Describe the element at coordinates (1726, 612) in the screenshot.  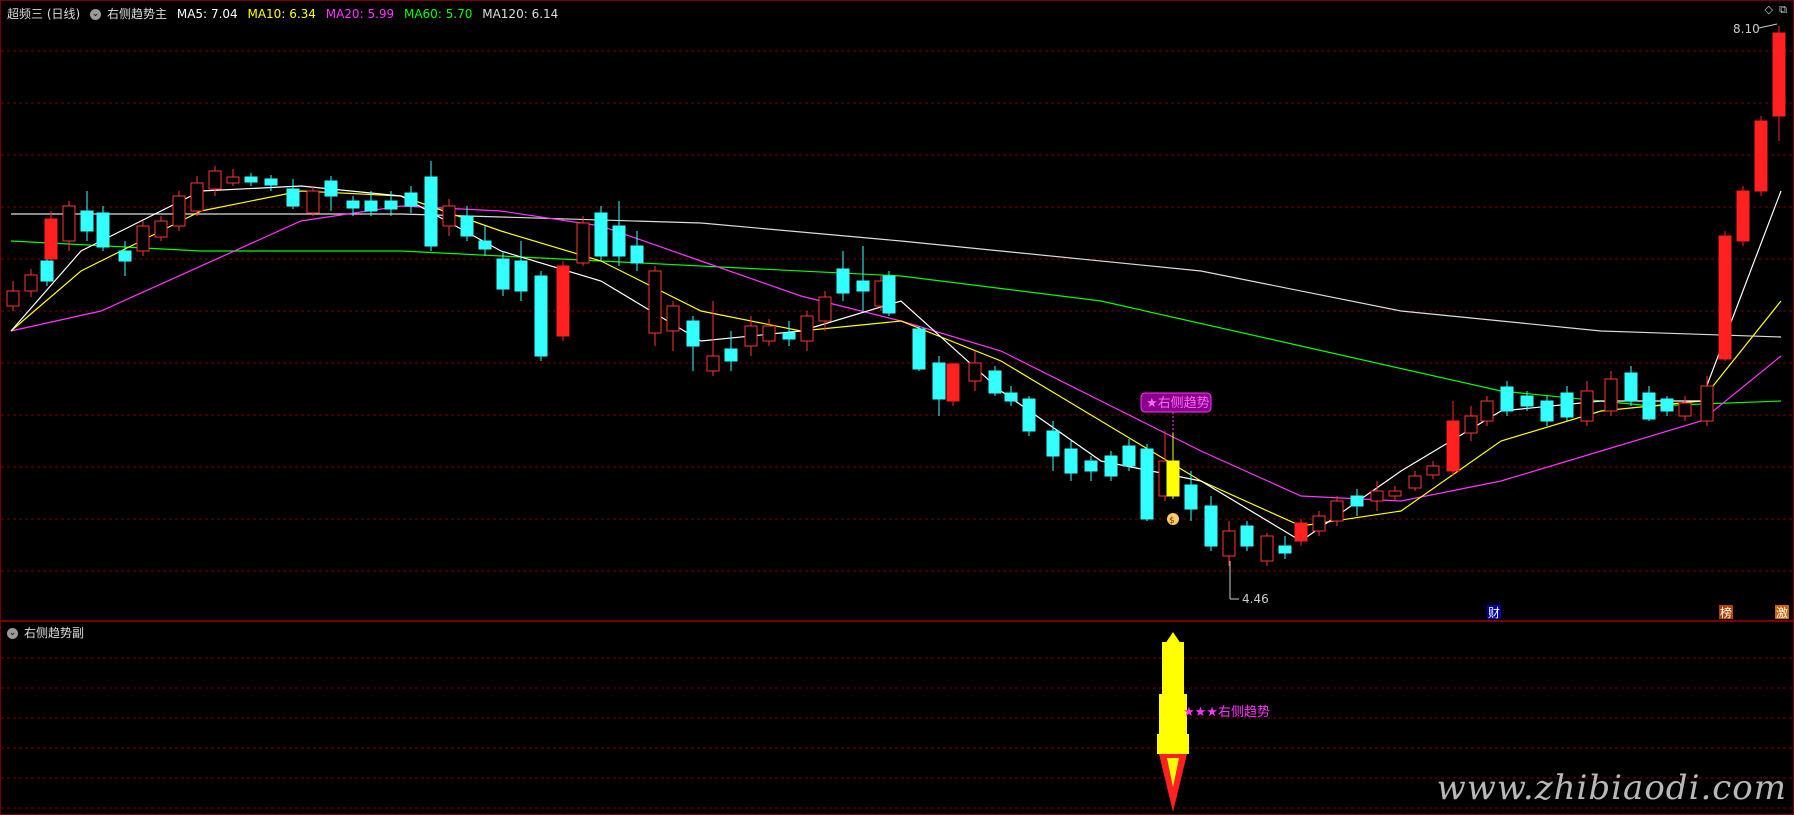
I see `event-marker-bang-label: 榜` at that location.